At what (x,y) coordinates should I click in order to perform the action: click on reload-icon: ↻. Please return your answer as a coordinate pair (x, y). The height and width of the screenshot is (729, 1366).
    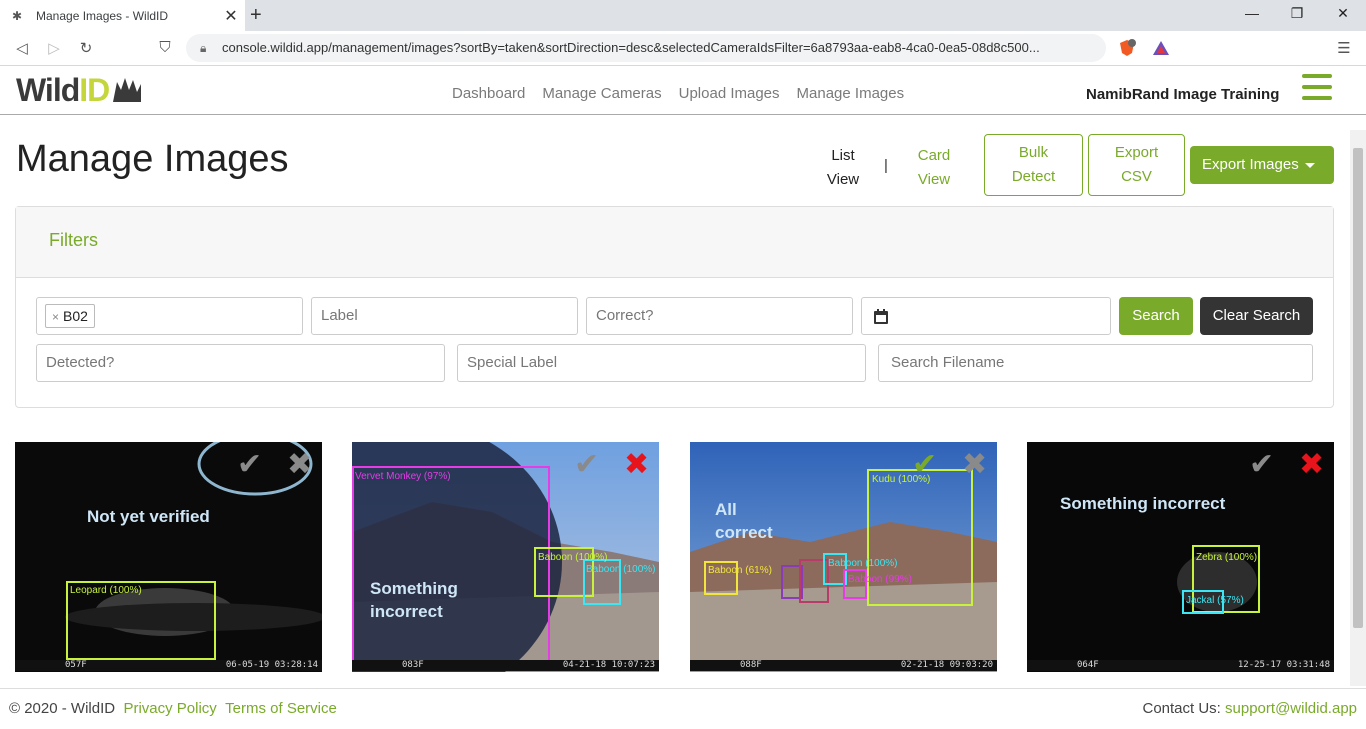
    Looking at the image, I should click on (86, 48).